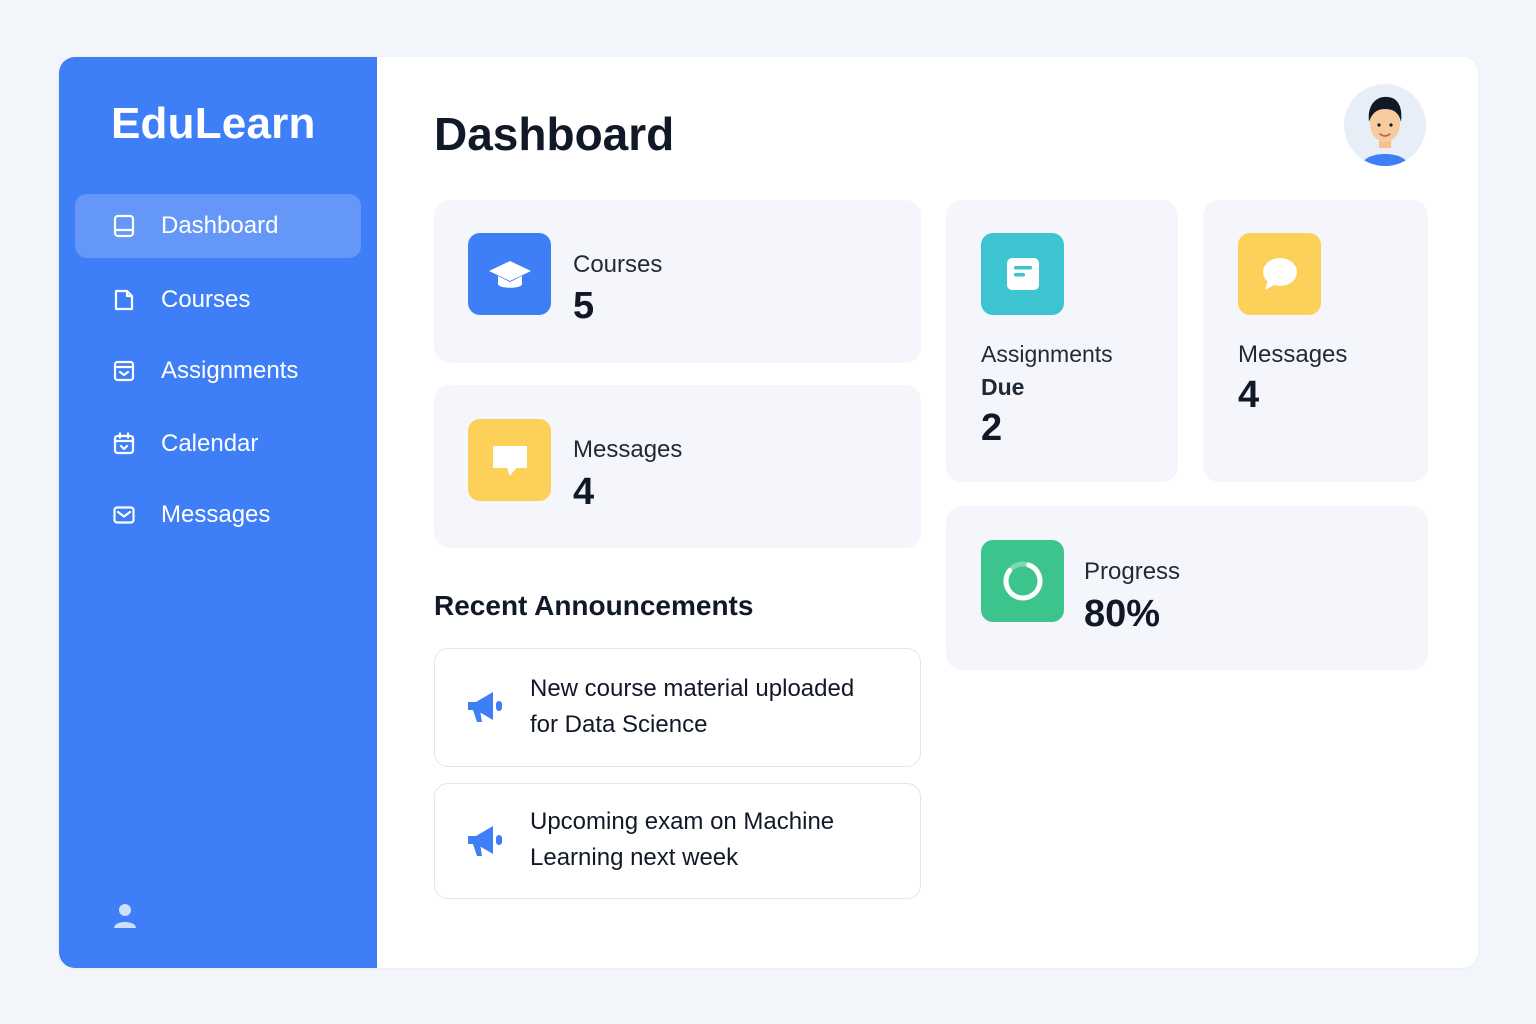 The image size is (1536, 1024). I want to click on sidebar-item-courses: Courses, so click(218, 300).